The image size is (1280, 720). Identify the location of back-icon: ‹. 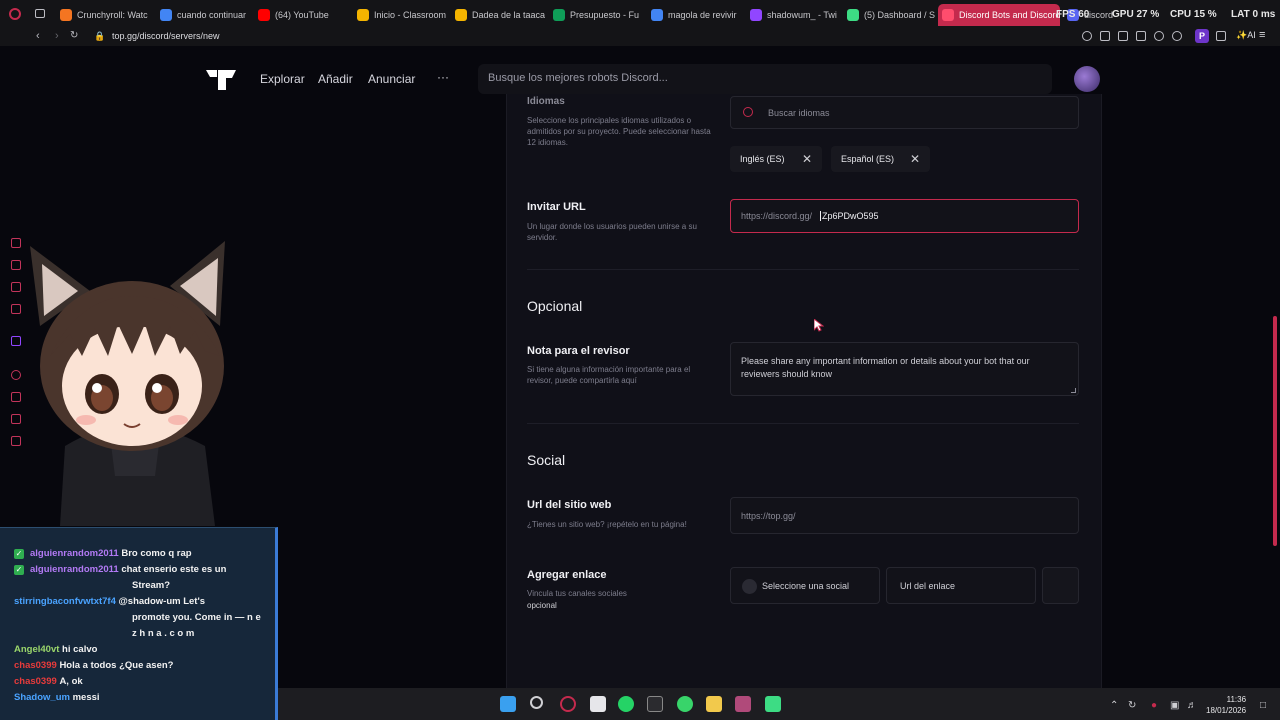
(38, 36).